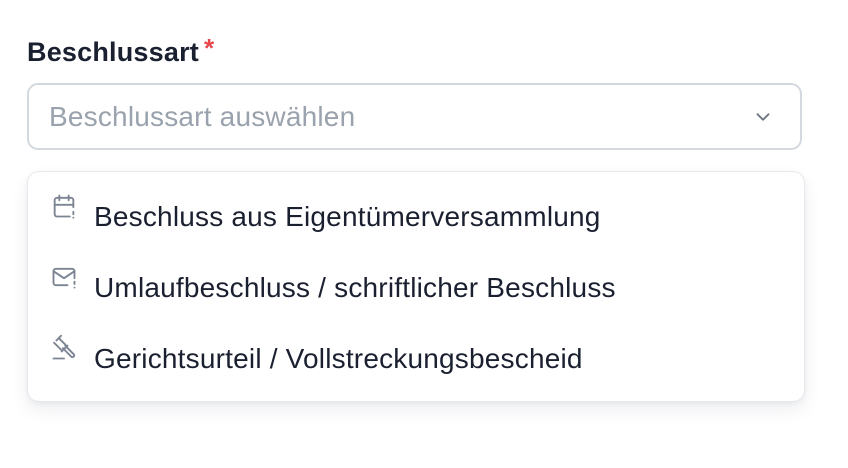 The width and height of the screenshot is (848, 468). I want to click on beschlussart-select: Beschlussart auswählen, so click(414, 116).